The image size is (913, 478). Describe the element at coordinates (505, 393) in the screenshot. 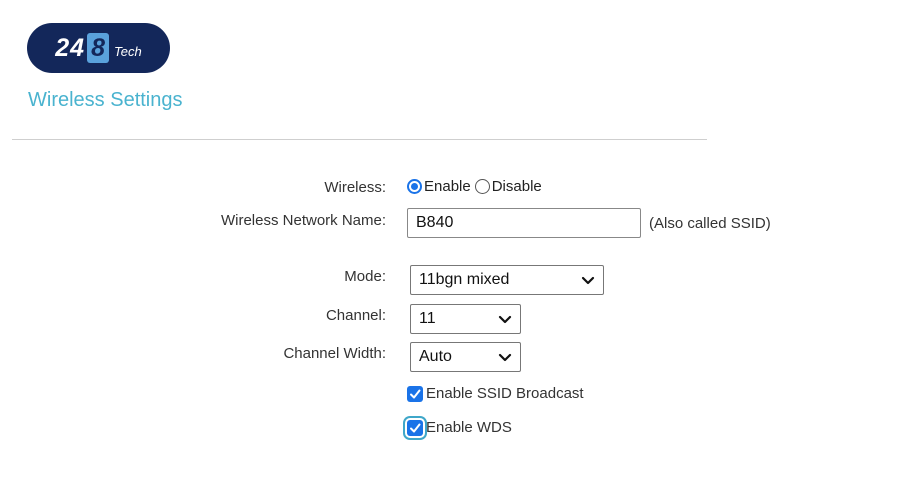

I see `ssid-broadcast-label: Enable SSID Broadcast` at that location.